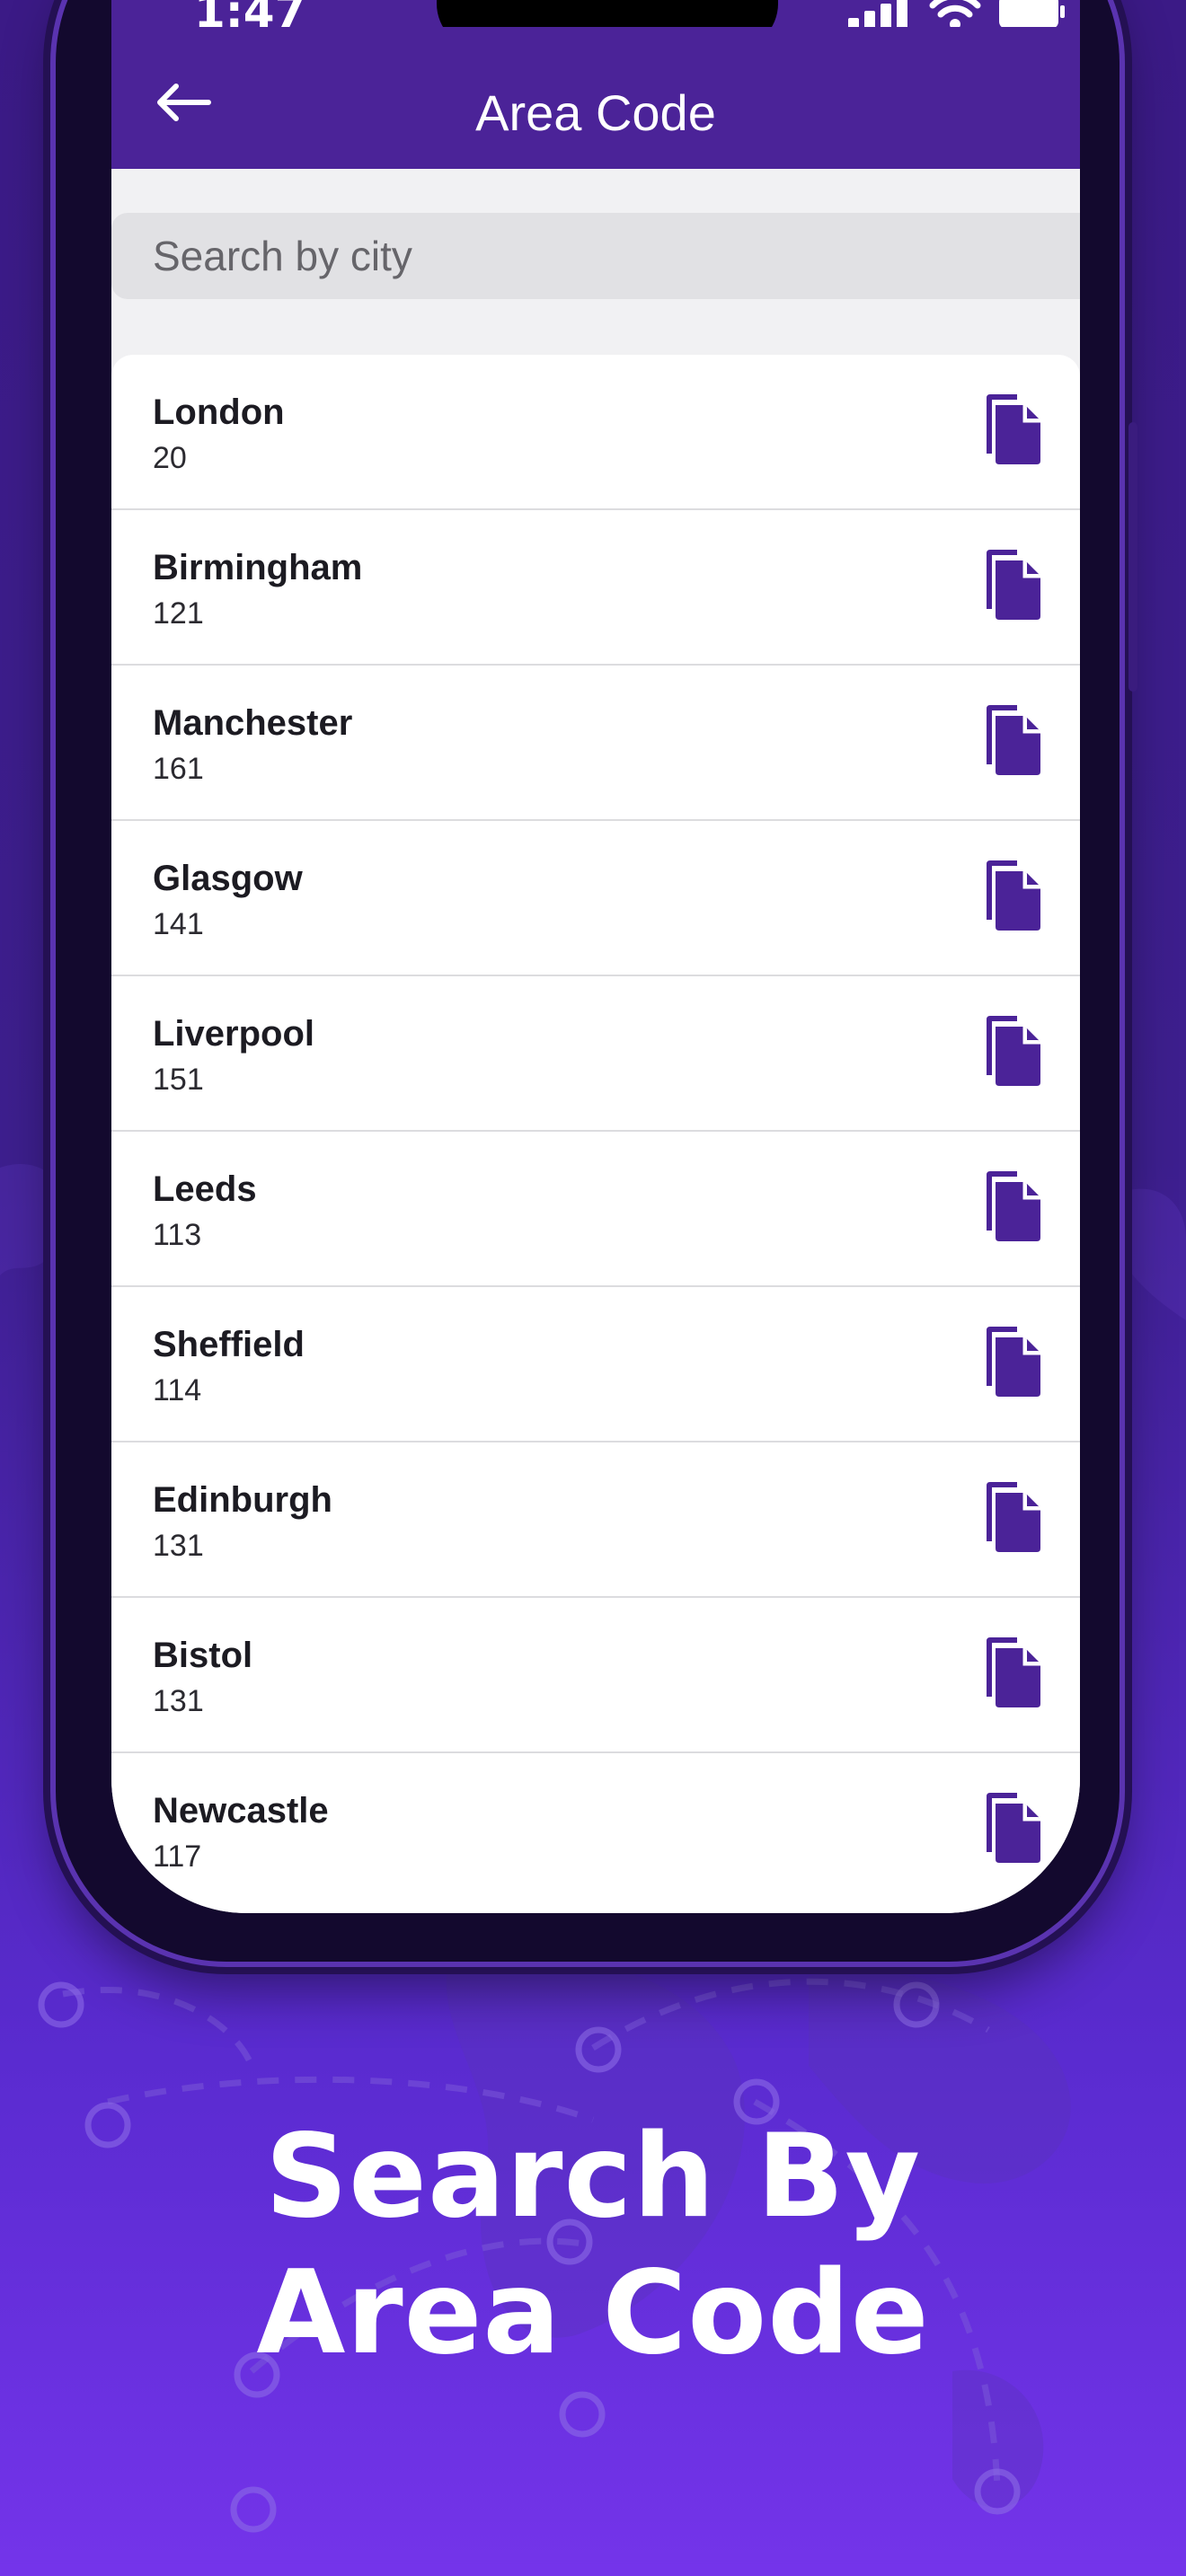  Describe the element at coordinates (205, 1189) in the screenshot. I see `city-name: Leeds` at that location.